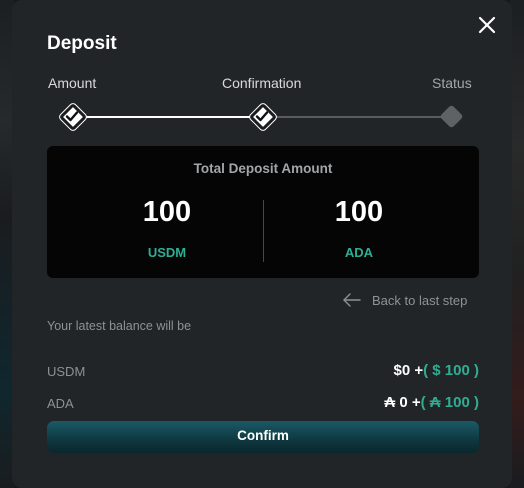  What do you see at coordinates (263, 404) in the screenshot?
I see `balance-row-ada: ADA ₳ 0 +( ₳ 100 )` at bounding box center [263, 404].